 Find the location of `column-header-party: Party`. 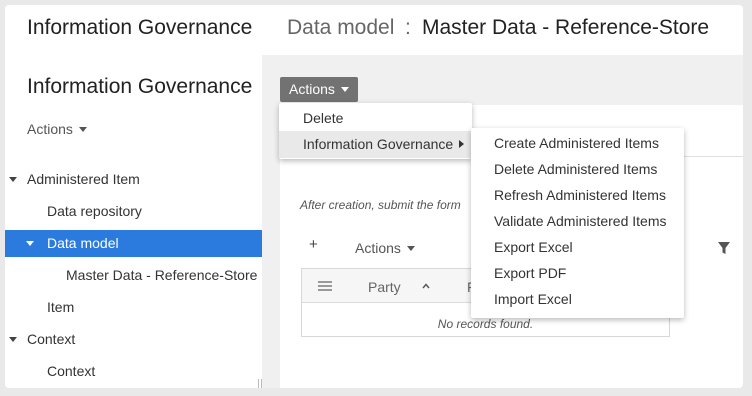

column-header-party: Party is located at coordinates (384, 287).